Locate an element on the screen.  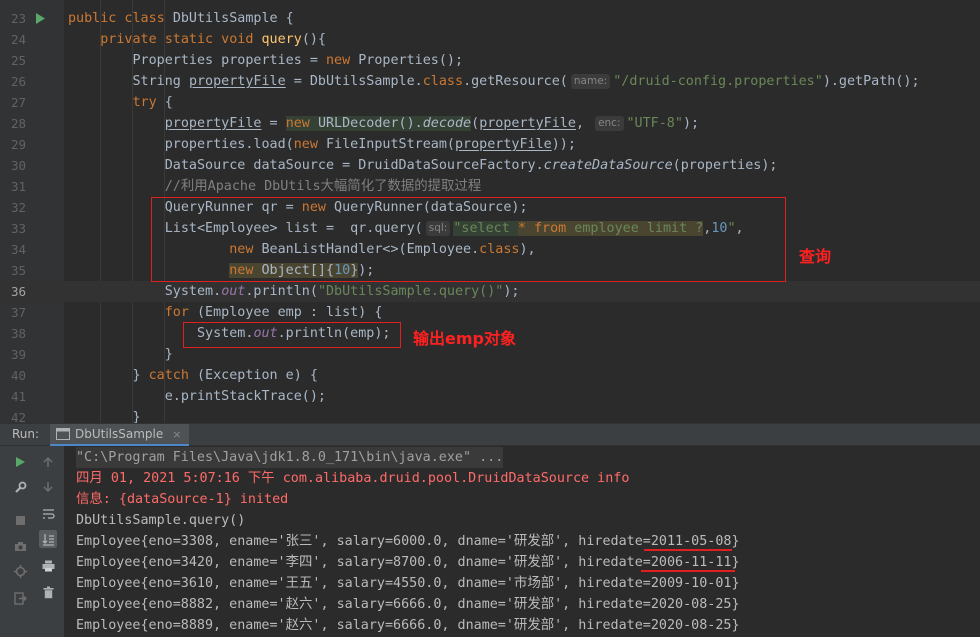
up-arrow-icon is located at coordinates (48, 462).